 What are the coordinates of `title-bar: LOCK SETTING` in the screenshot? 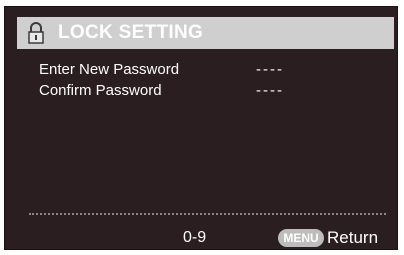 It's located at (205, 33).